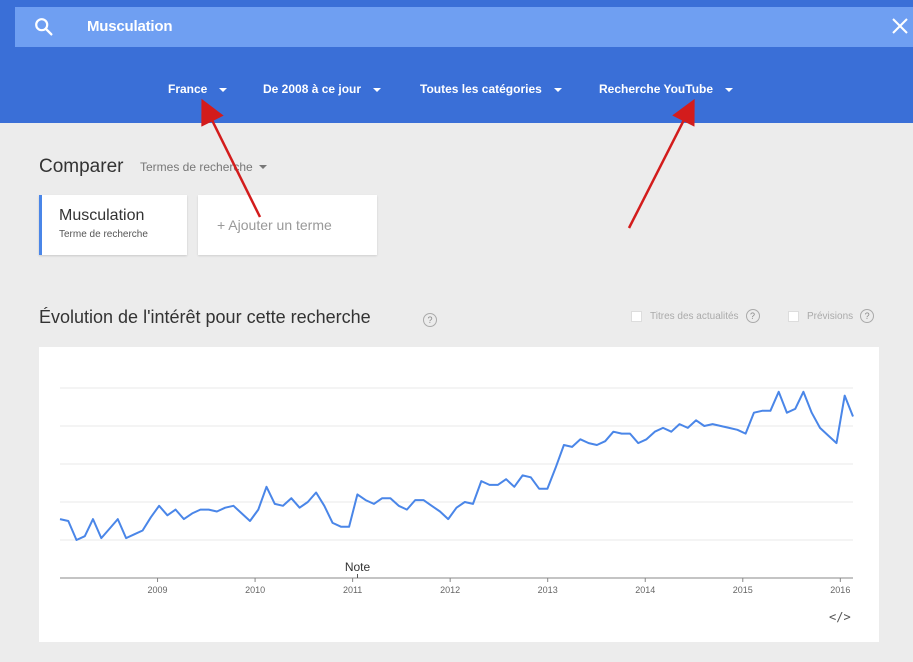 Image resolution: width=913 pixels, height=662 pixels. I want to click on x-tick-label: 2015, so click(743, 590).